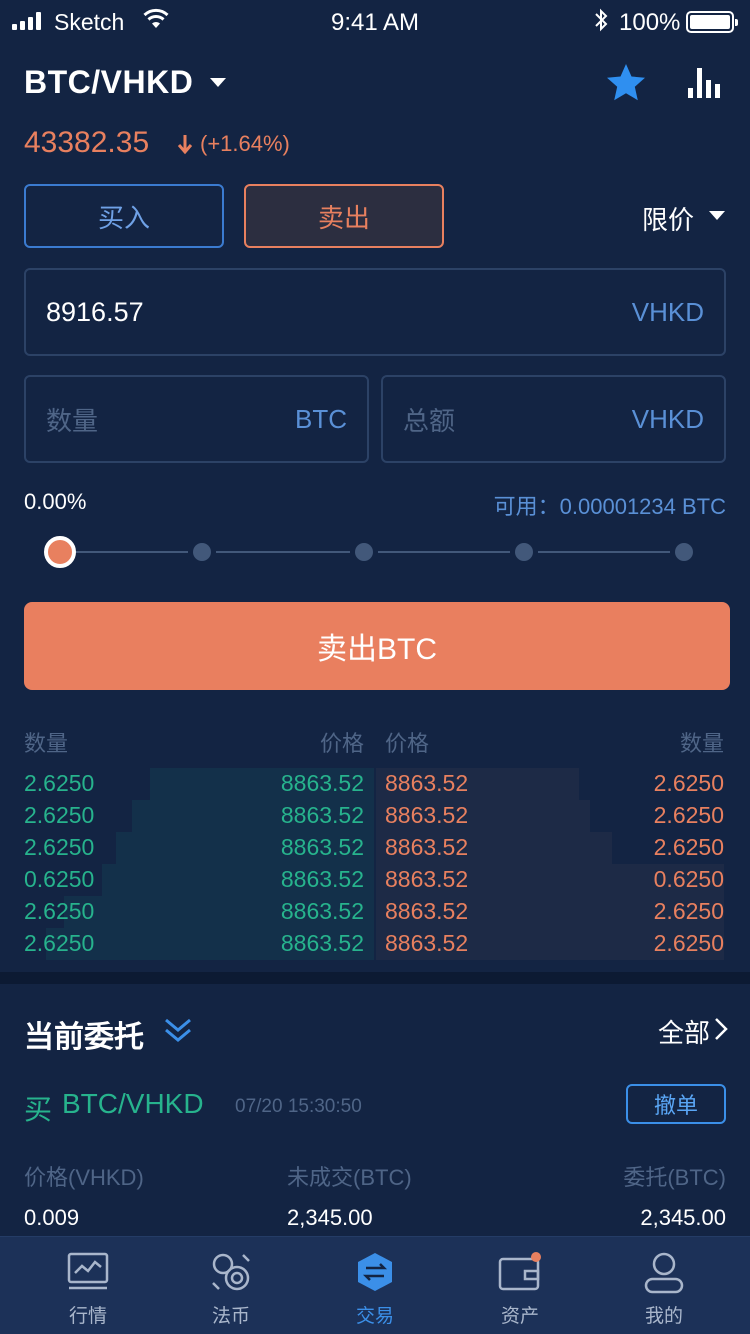 The width and height of the screenshot is (750, 1334). I want to click on market-chart-icon, so click(88, 1271).